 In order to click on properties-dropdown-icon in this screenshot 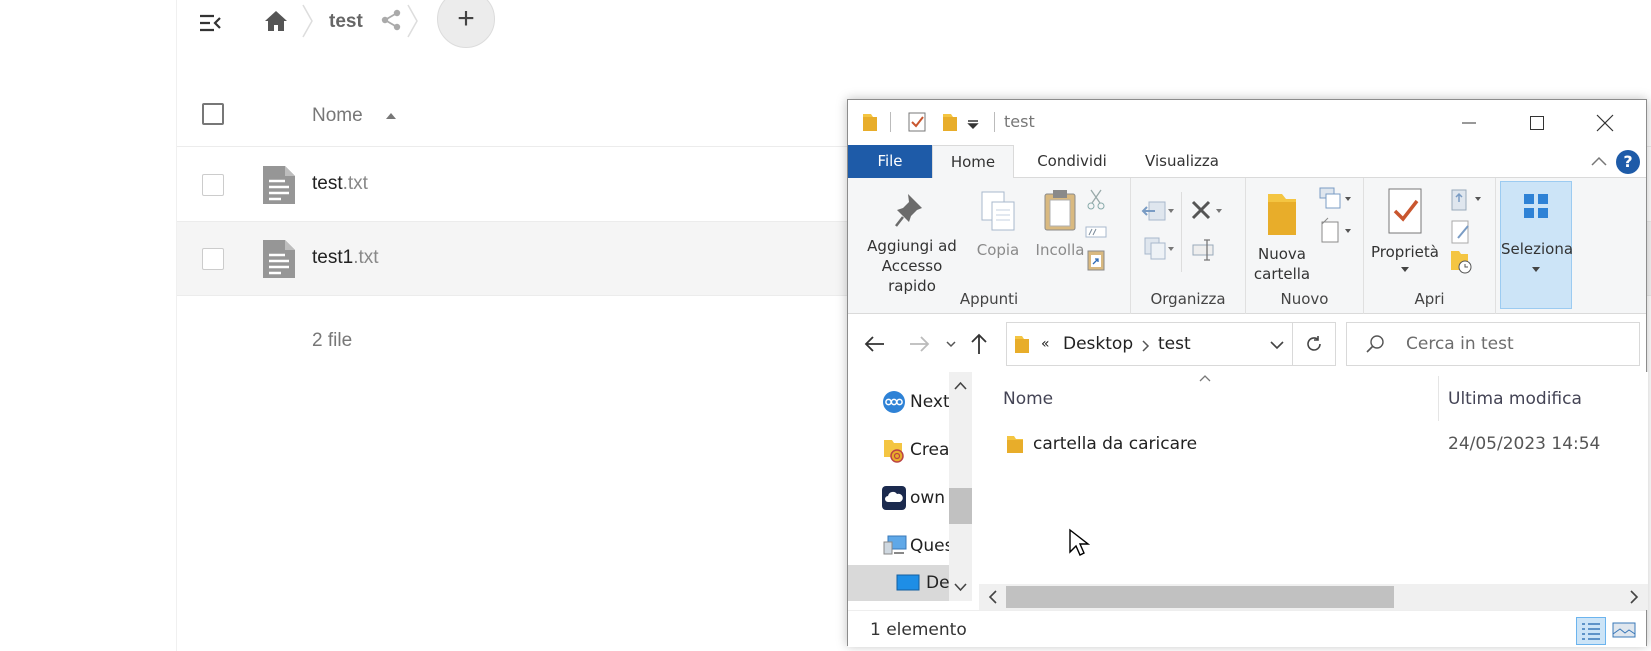, I will do `click(1405, 270)`.